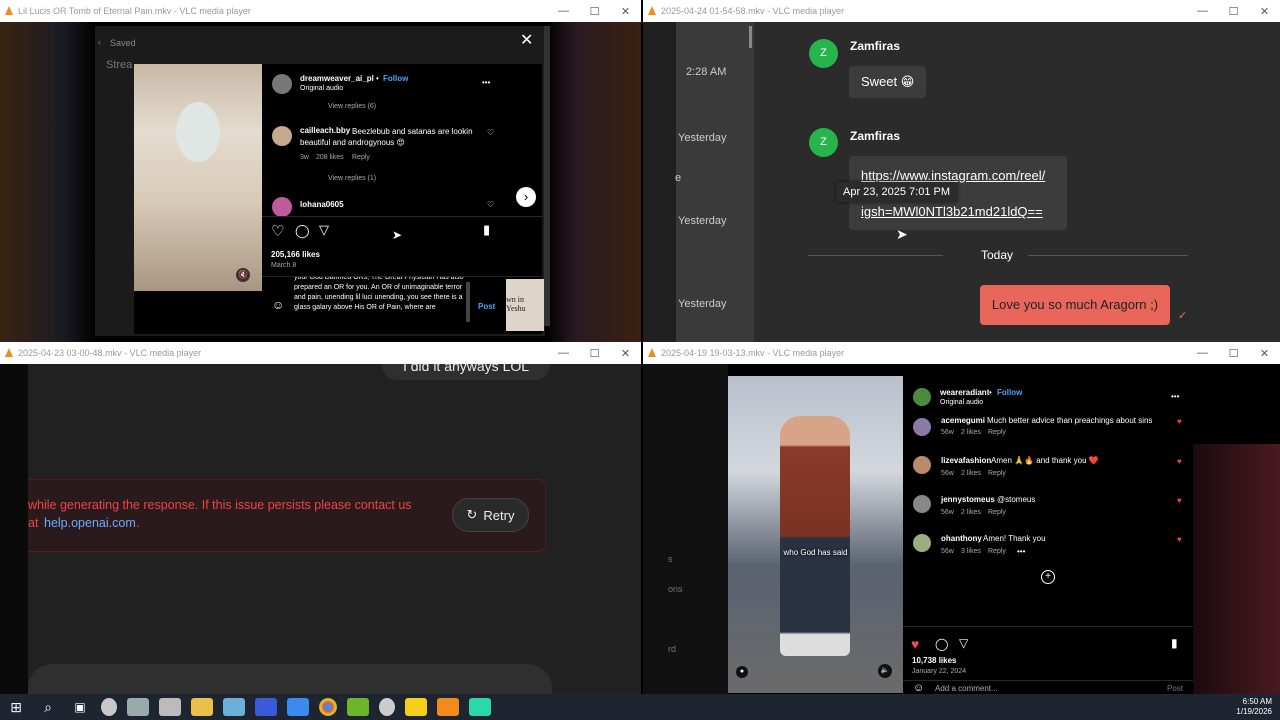 The width and height of the screenshot is (1280, 720). I want to click on comment-username: jennystomeus, so click(968, 499).